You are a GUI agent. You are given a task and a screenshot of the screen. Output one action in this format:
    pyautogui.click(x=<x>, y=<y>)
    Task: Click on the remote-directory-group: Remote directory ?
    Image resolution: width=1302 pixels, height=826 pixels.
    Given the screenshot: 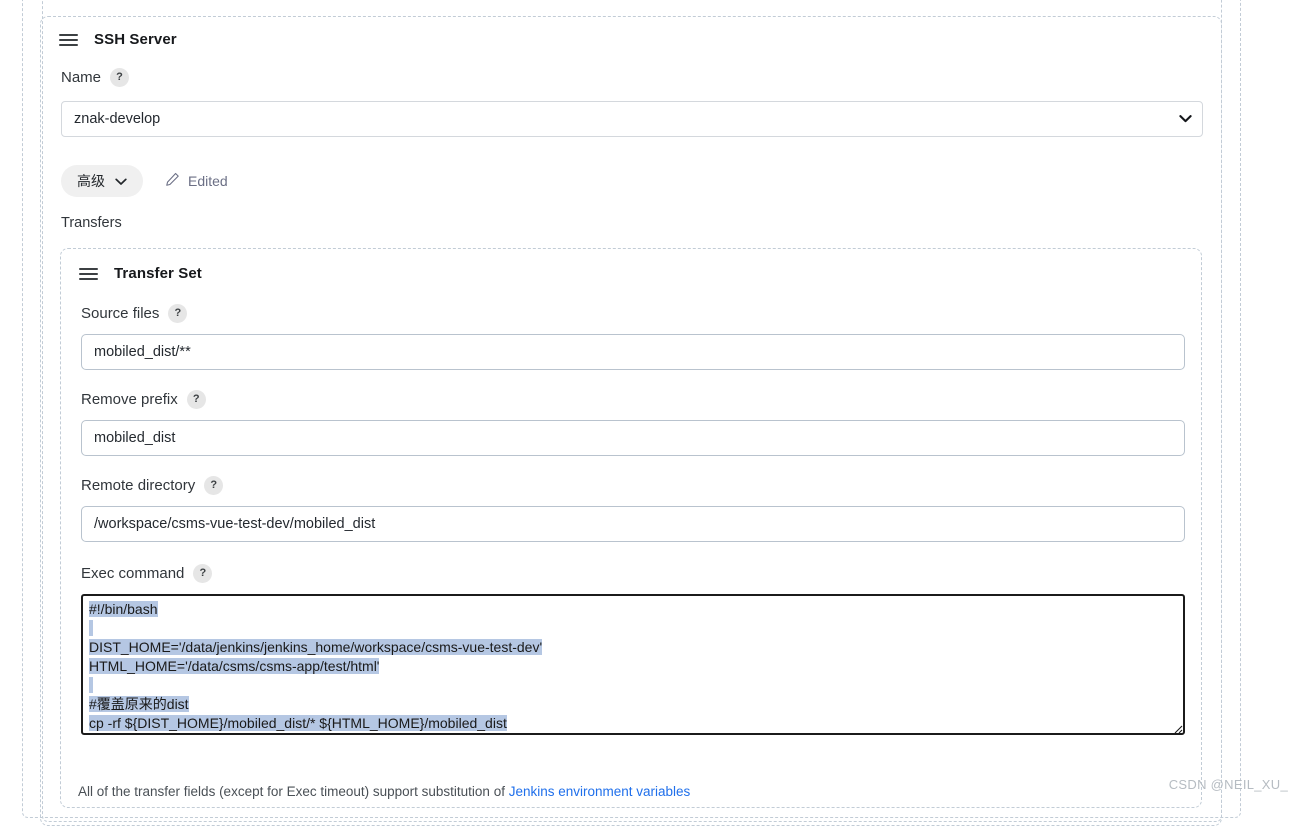 What is the action you would take?
    pyautogui.click(x=641, y=509)
    